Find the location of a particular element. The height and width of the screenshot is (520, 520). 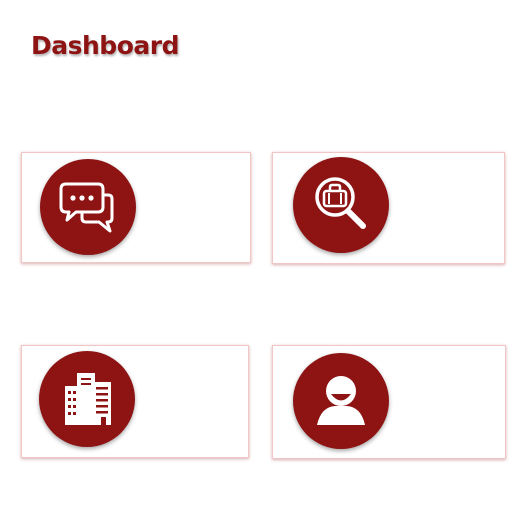

dashboard-card-profile is located at coordinates (389, 402).